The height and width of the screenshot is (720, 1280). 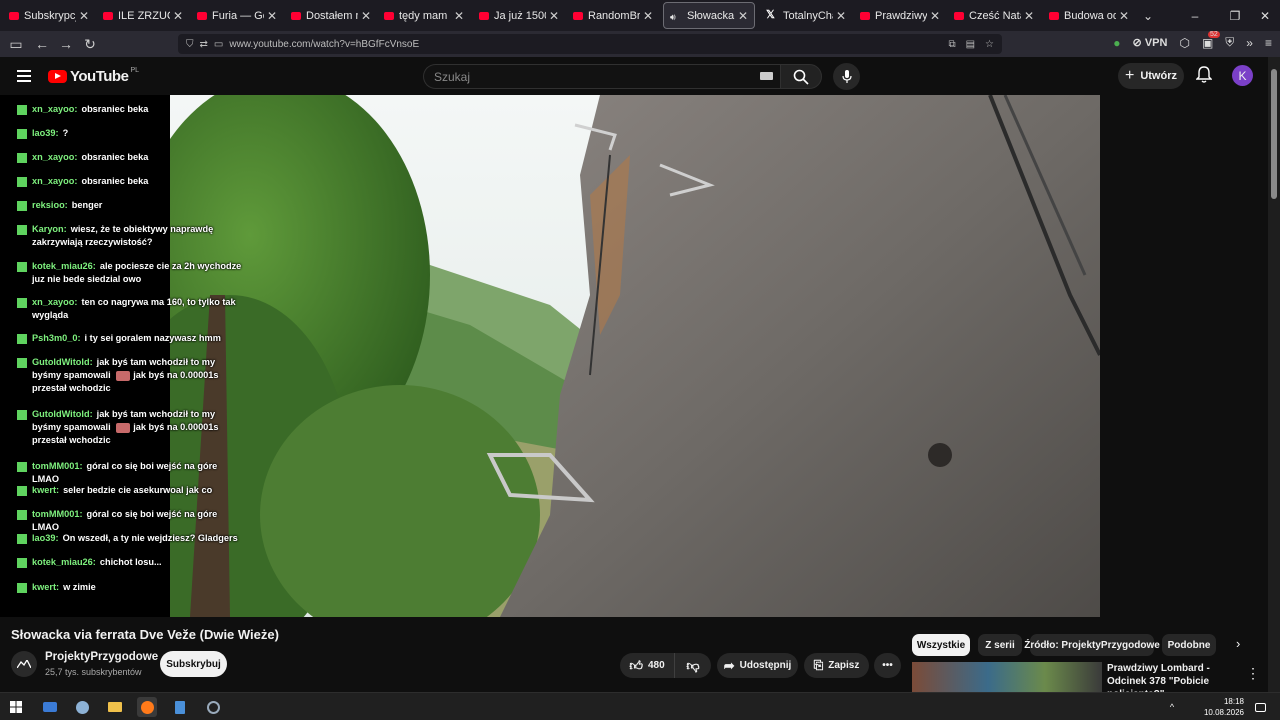 I want to click on extensions-icon: ⬡, so click(x=1184, y=43).